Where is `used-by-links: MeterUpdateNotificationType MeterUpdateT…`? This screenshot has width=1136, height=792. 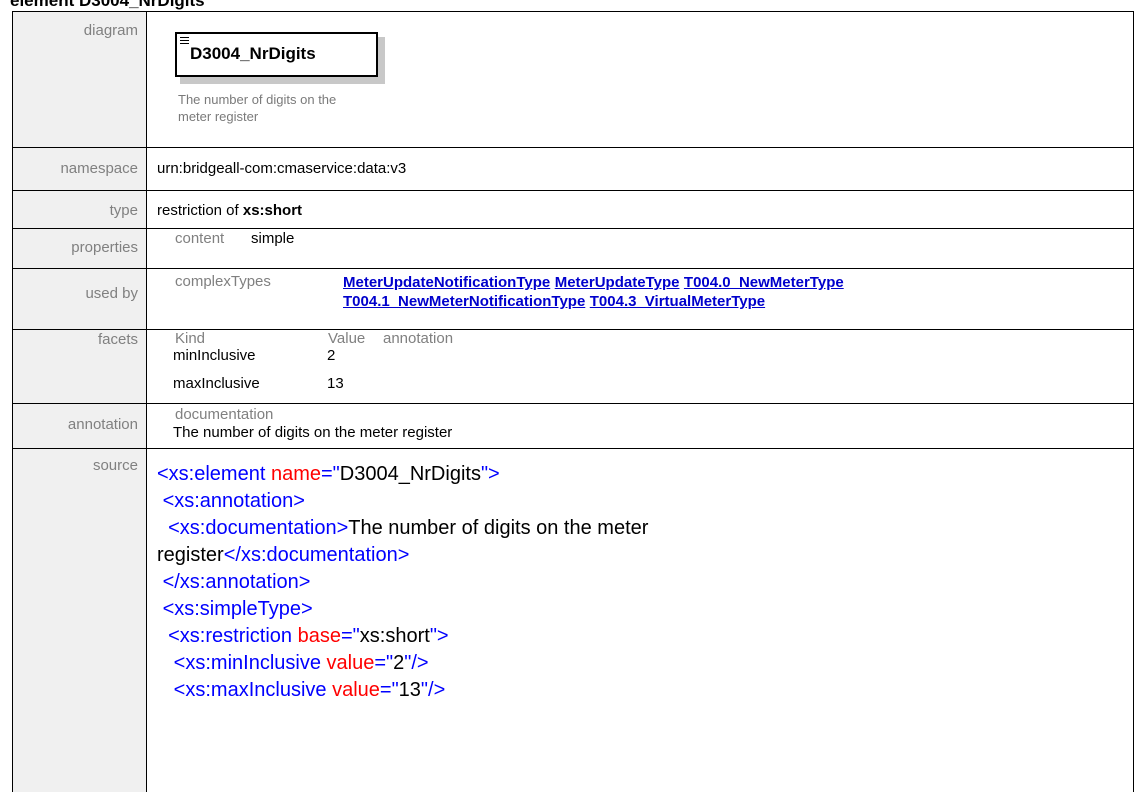
used-by-links: MeterUpdateNotificationType MeterUpdateT… is located at coordinates (723, 292).